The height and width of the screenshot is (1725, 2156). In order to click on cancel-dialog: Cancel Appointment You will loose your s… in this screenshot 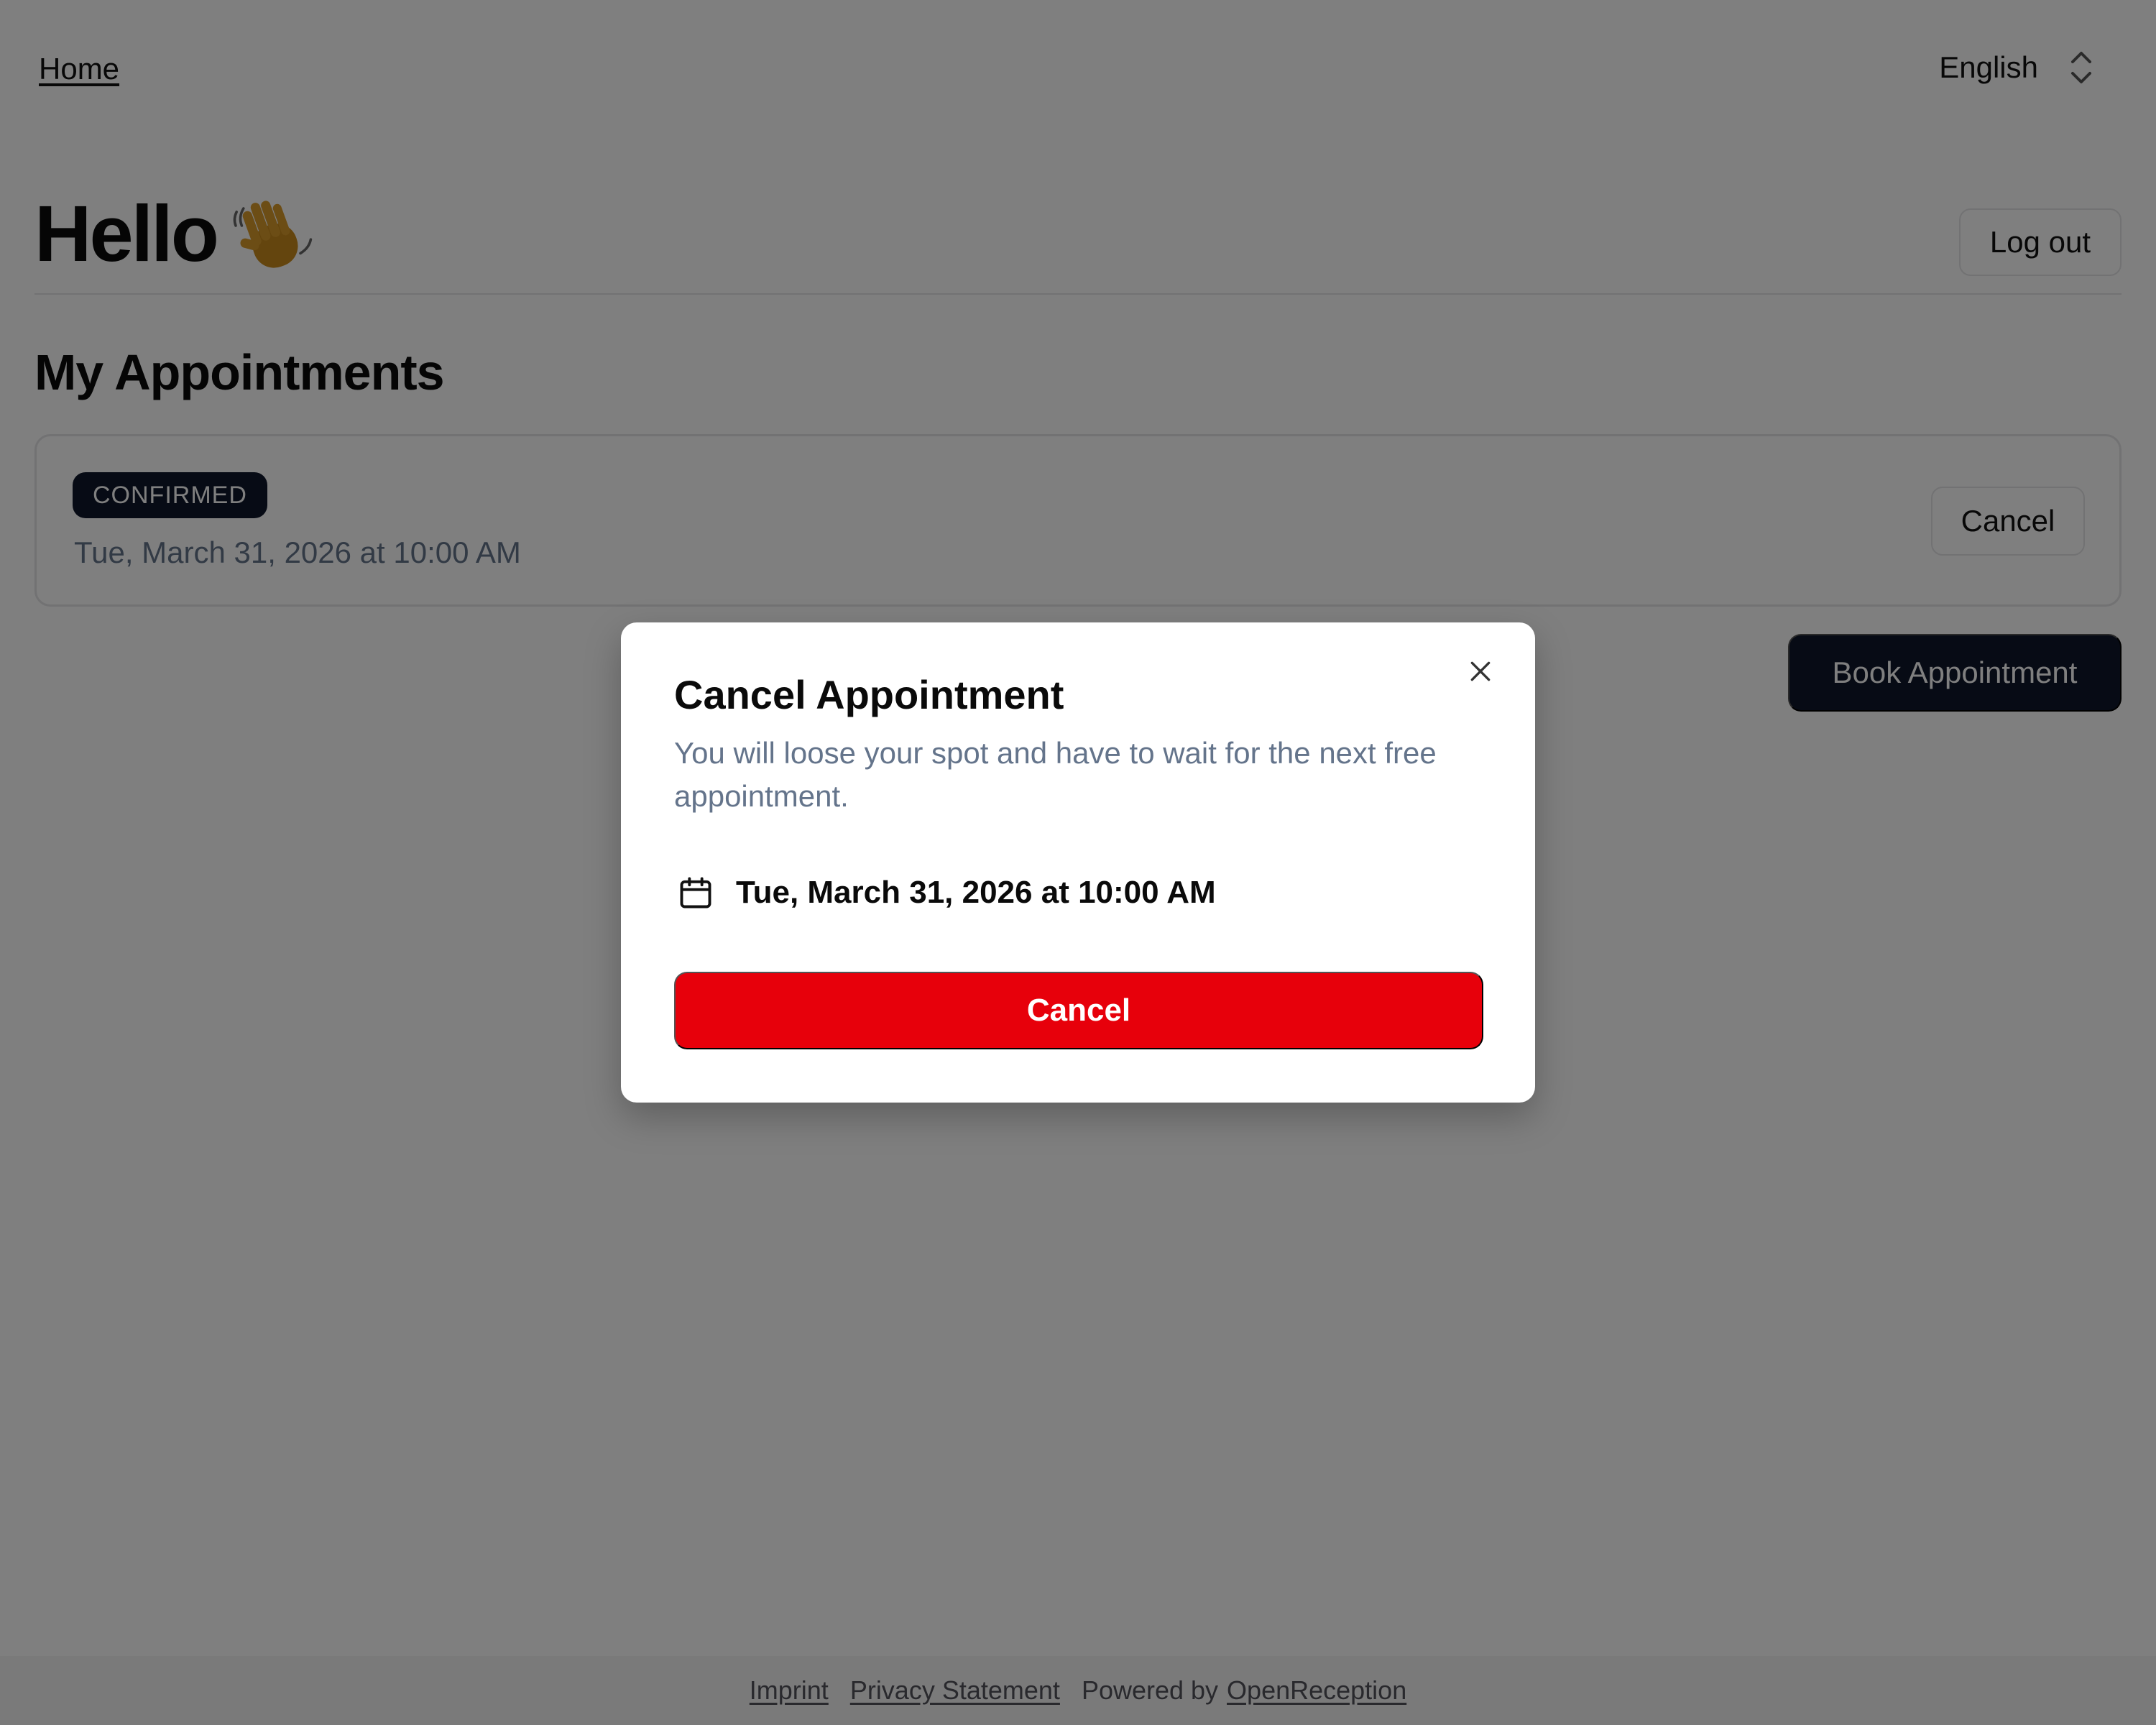, I will do `click(1078, 862)`.